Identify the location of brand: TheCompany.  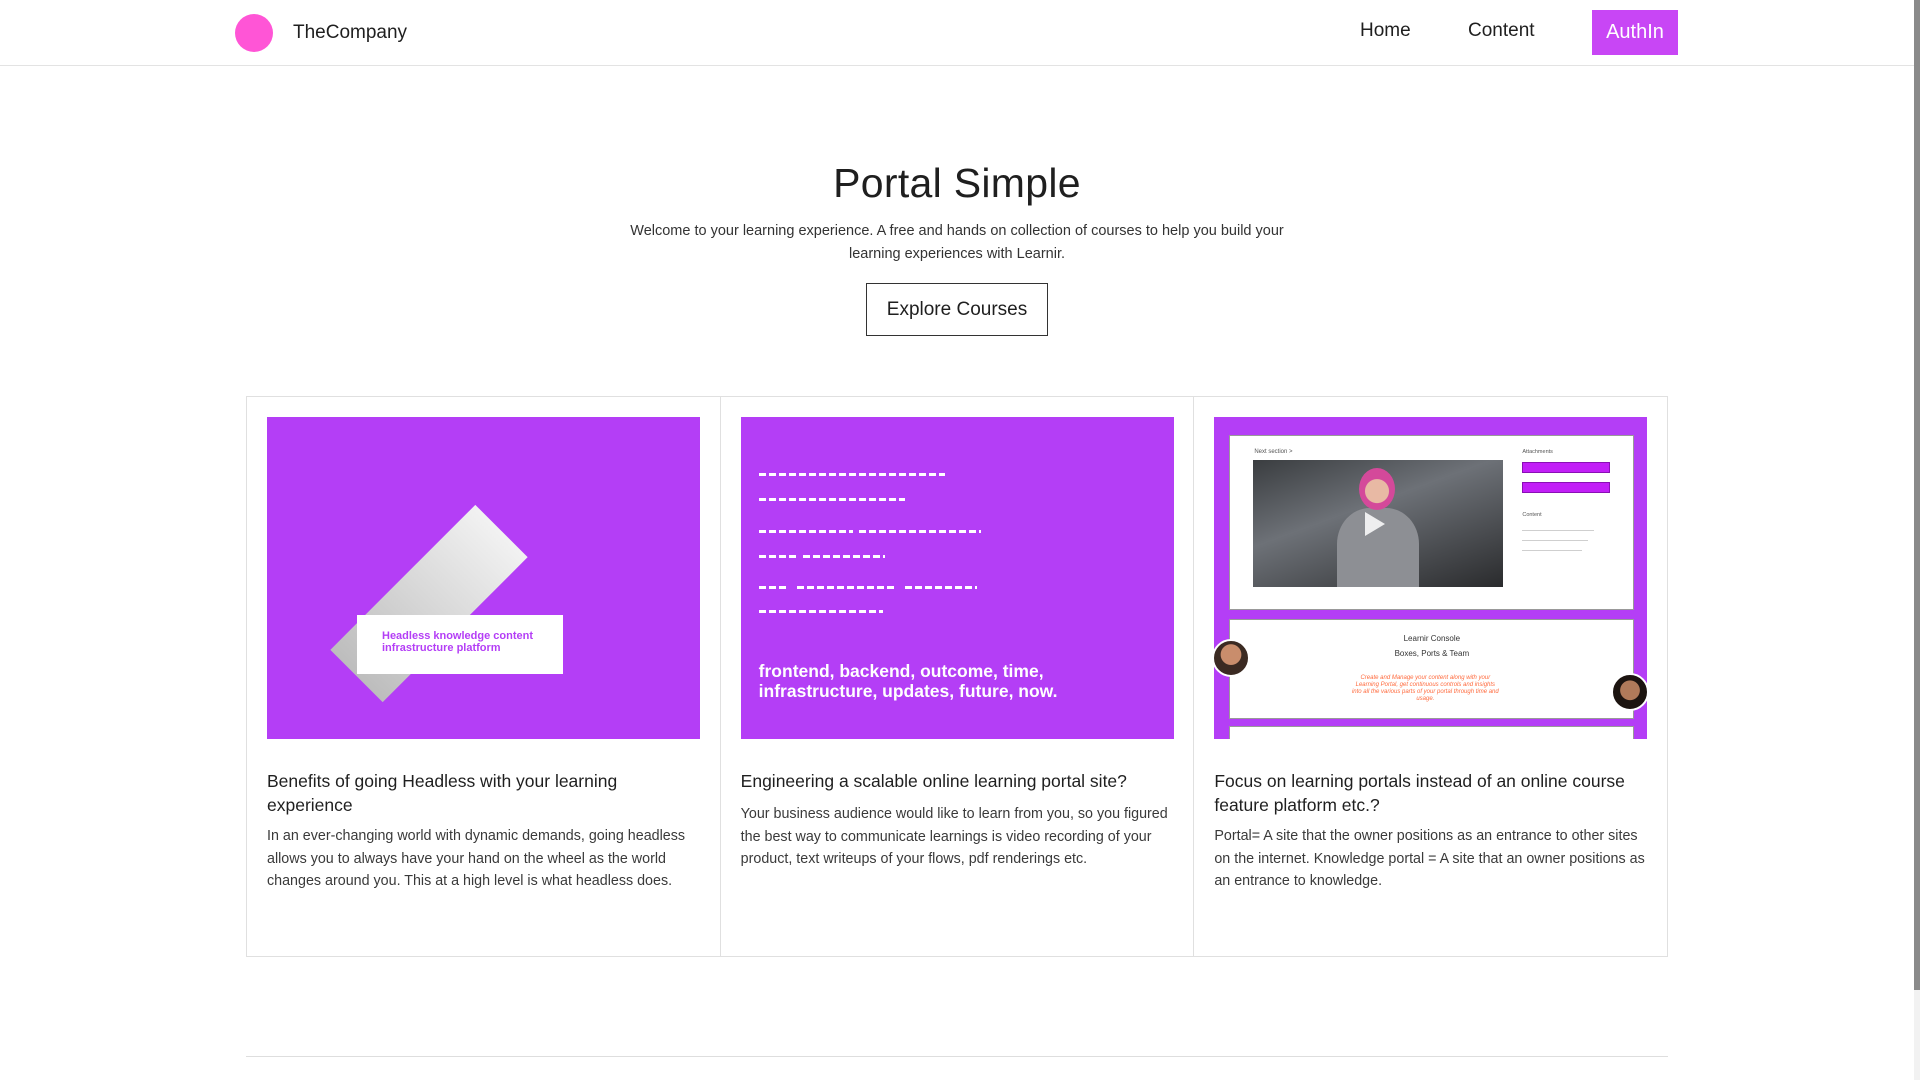
(321, 33).